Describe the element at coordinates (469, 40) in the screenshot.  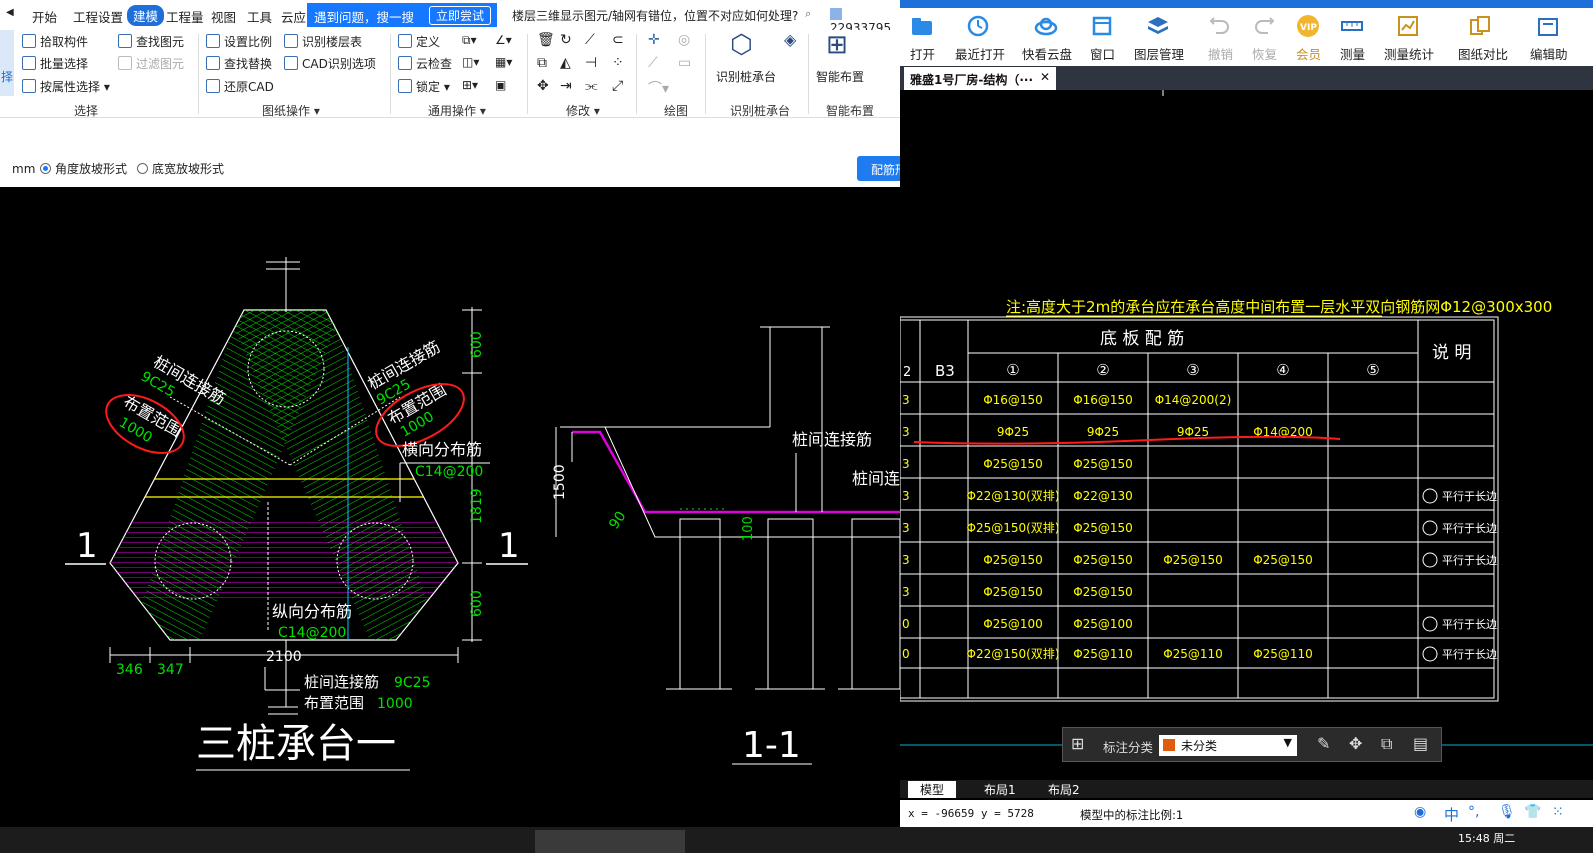
I see `copy-tool-icon: ⧉▾` at that location.